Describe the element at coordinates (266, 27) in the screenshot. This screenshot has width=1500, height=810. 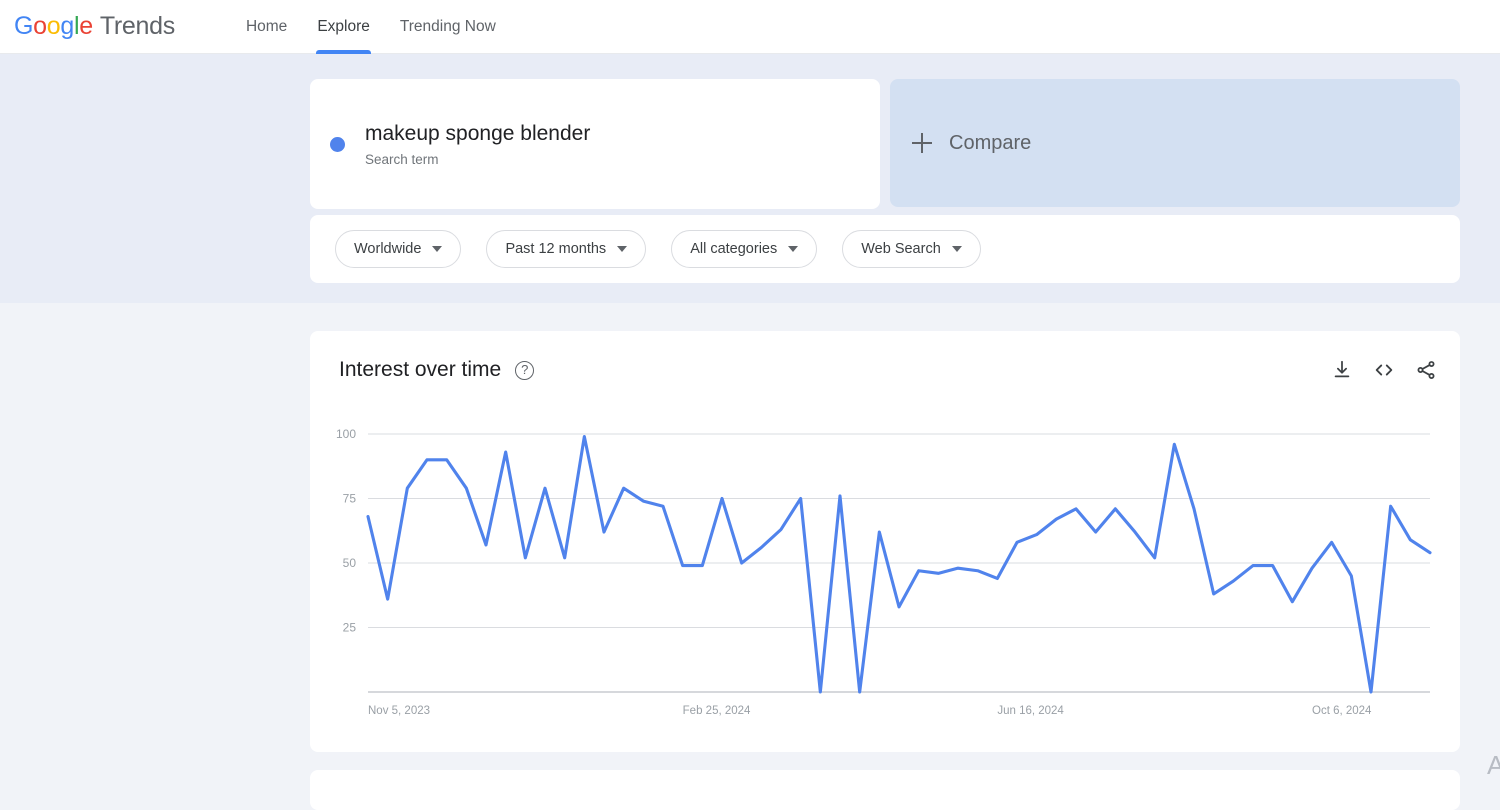
I see `nav-item-home: Home` at that location.